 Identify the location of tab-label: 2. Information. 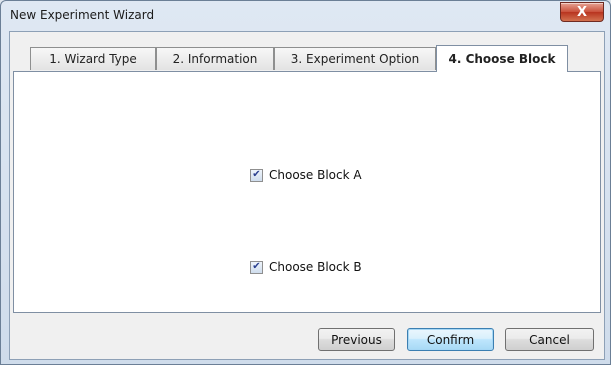
(215, 59).